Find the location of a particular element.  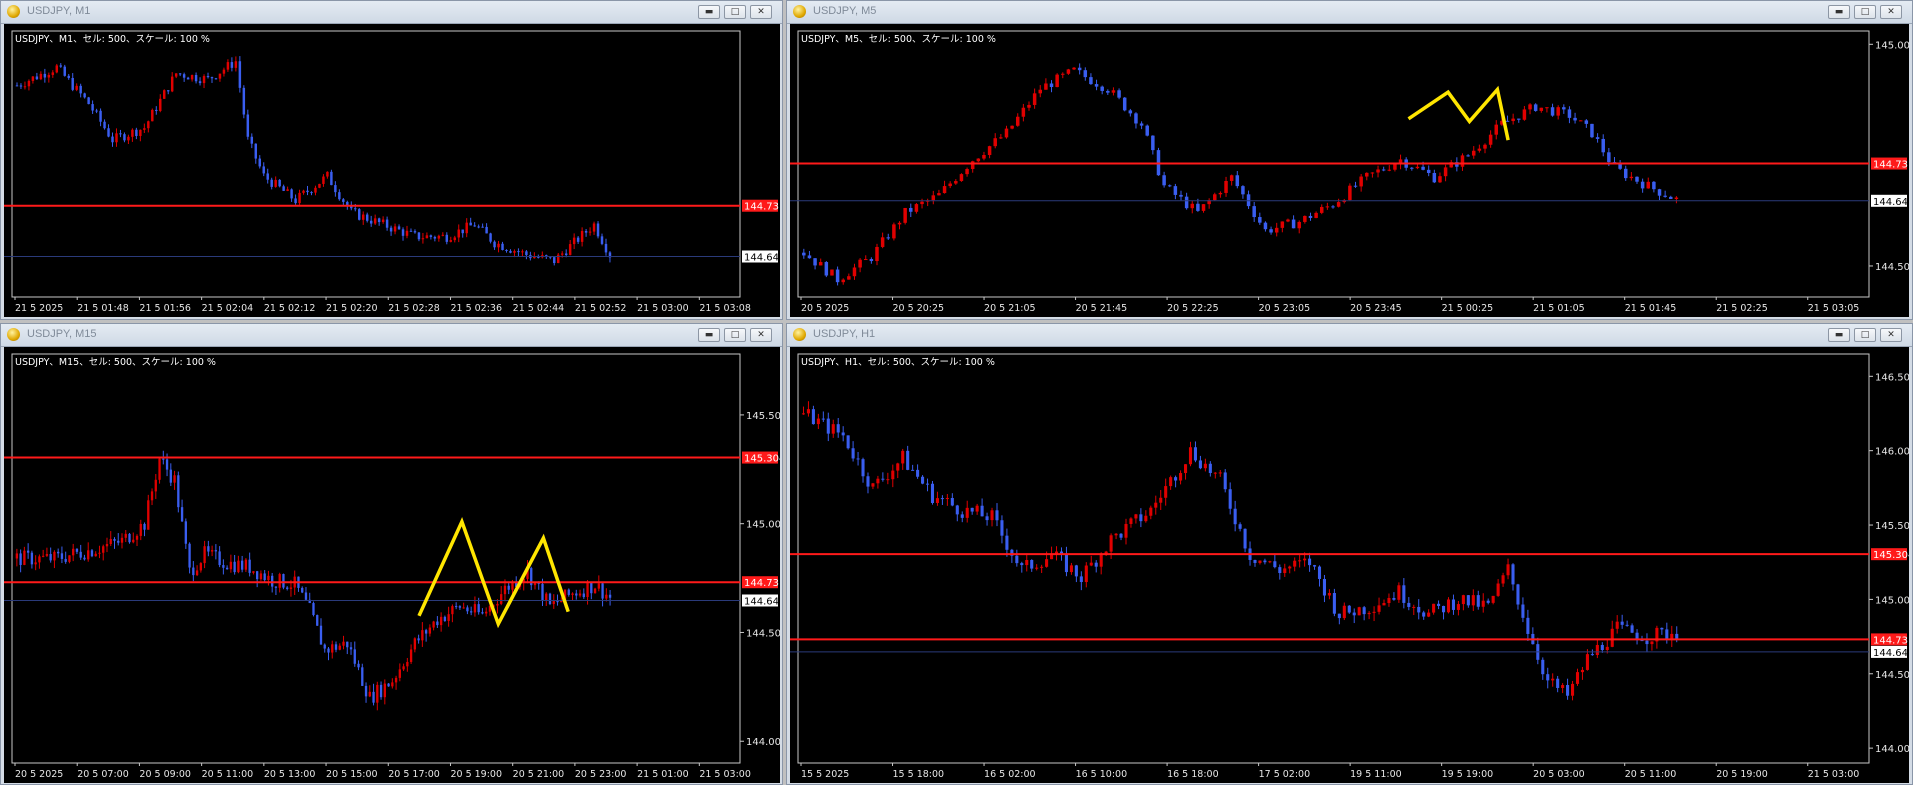

window-titlebar: USDJPY, H1 ▬ □ ✕ is located at coordinates (1349, 335).